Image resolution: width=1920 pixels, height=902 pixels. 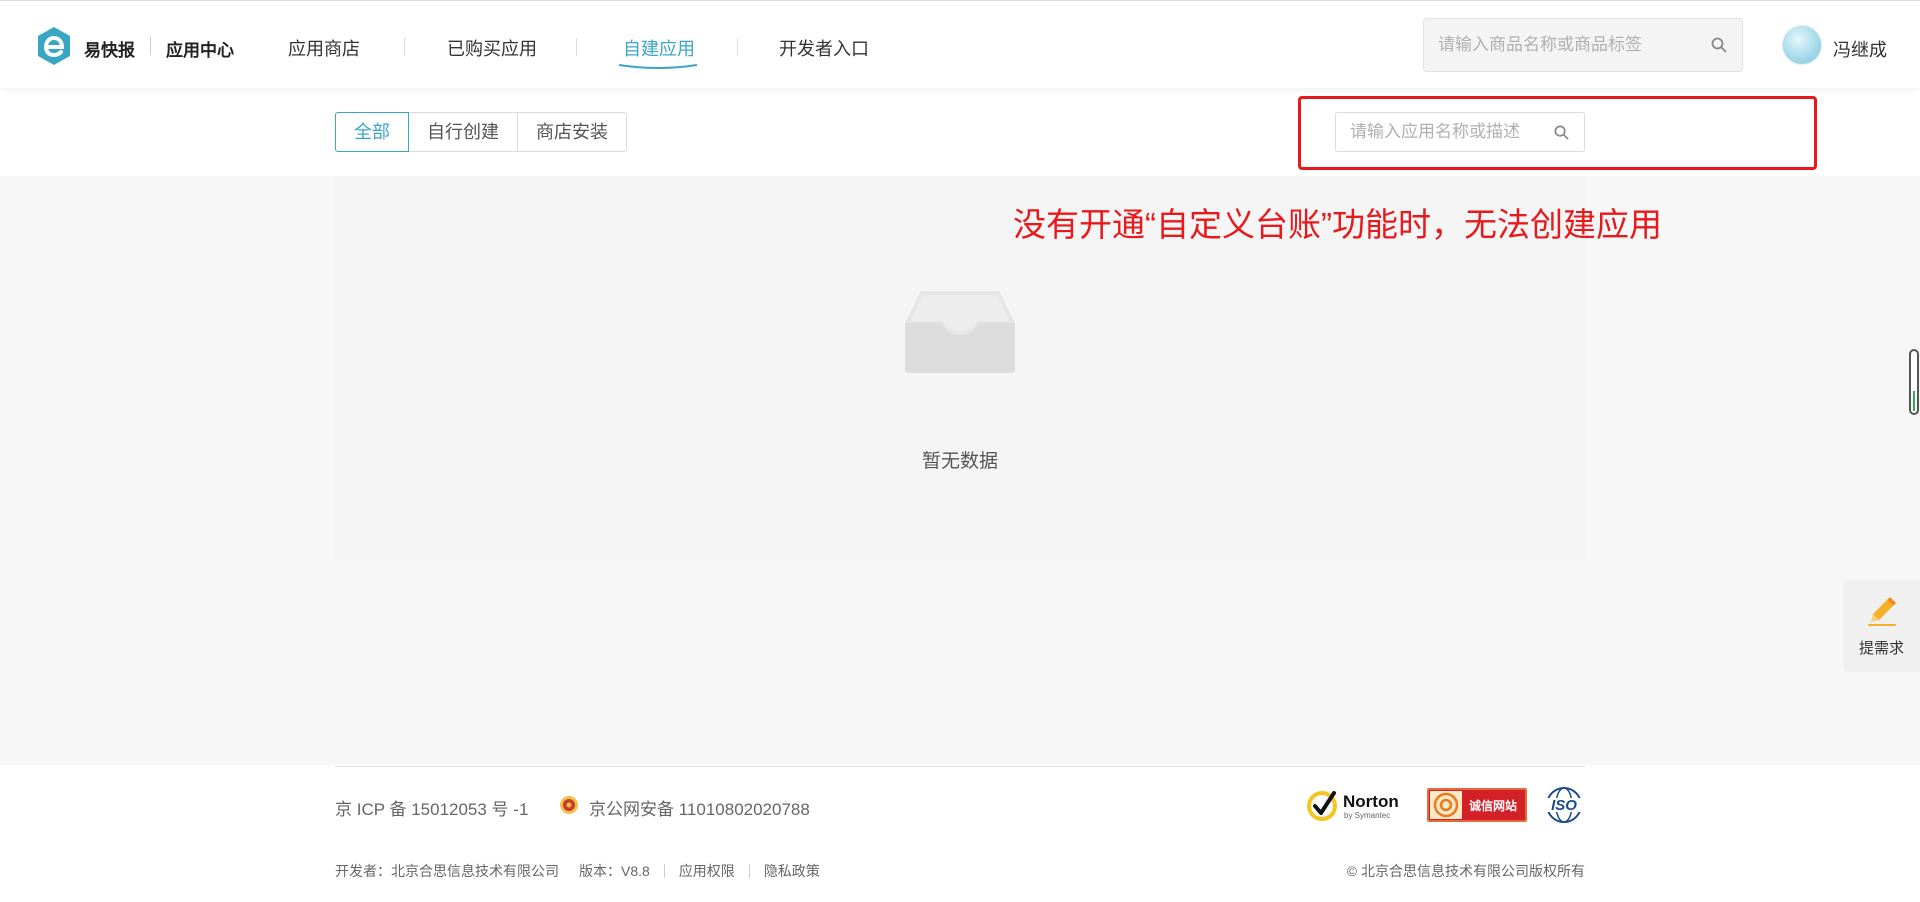 I want to click on tab-all: 全部, so click(x=372, y=132).